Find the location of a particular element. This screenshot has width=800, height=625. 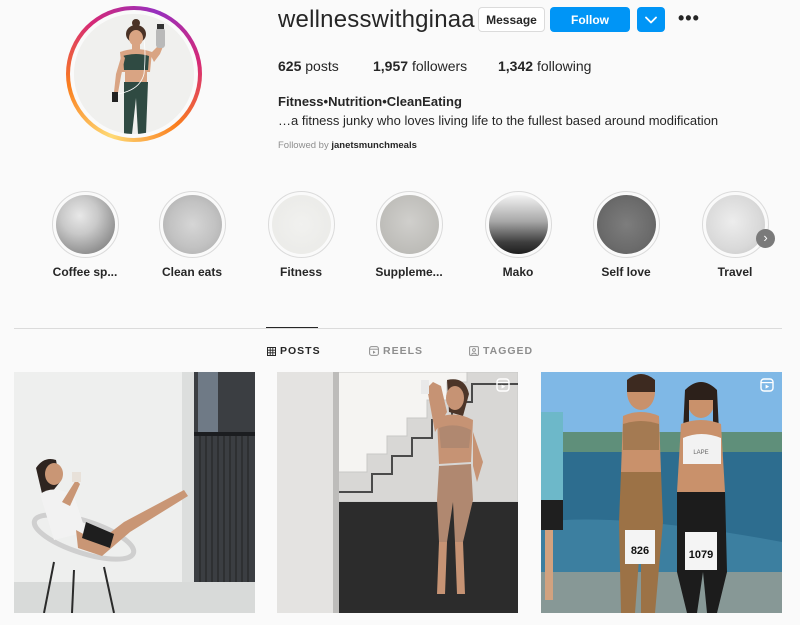

followed-by: Followed by janetsmunchmeals is located at coordinates (347, 145).